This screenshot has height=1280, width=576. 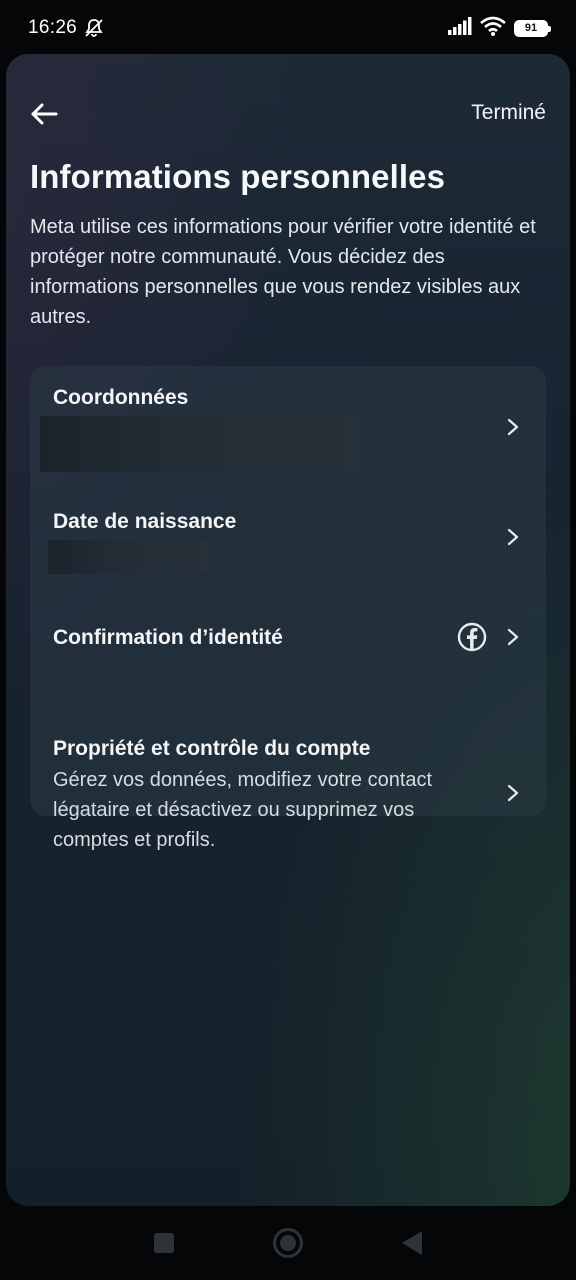 I want to click on battery-icon: 91, so click(x=532, y=28).